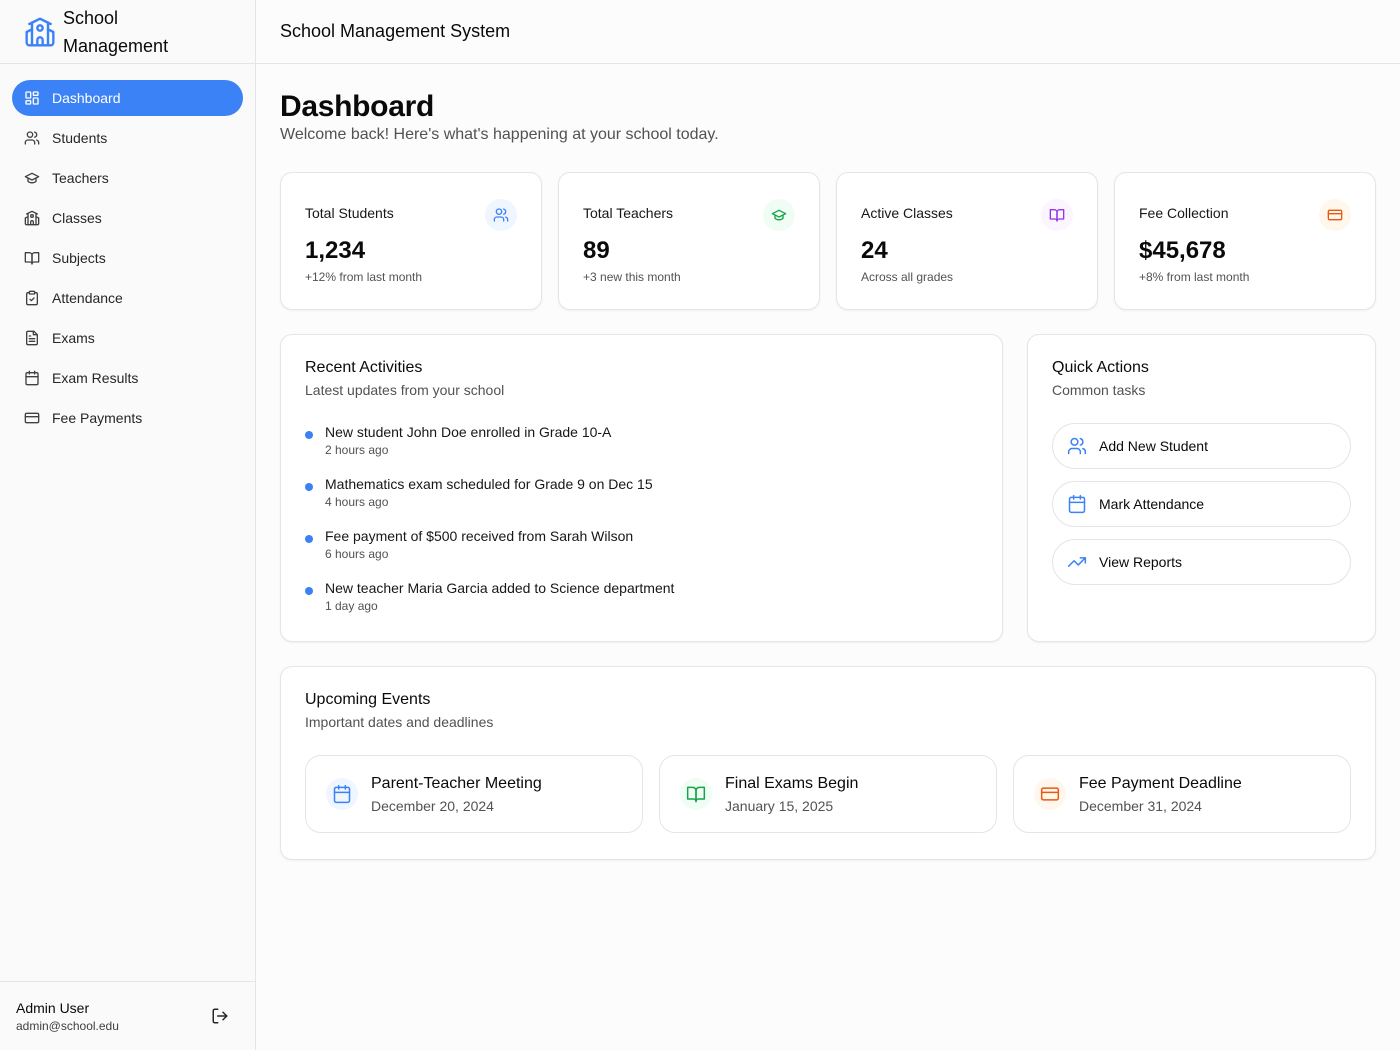 The height and width of the screenshot is (1050, 1400). What do you see at coordinates (792, 783) in the screenshot?
I see `event-title: Final Exams Begin` at bounding box center [792, 783].